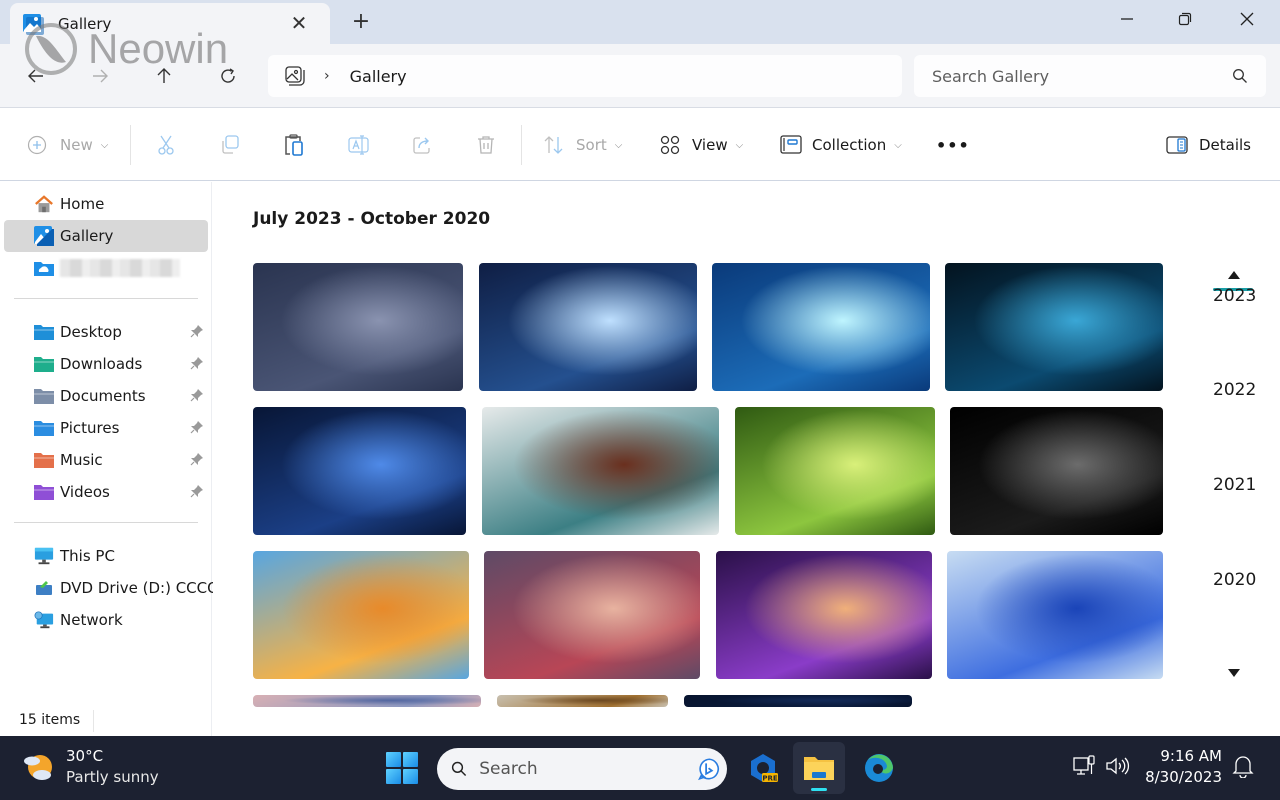  Describe the element at coordinates (106, 396) in the screenshot. I see `sidebar-item-documents: Documents` at that location.